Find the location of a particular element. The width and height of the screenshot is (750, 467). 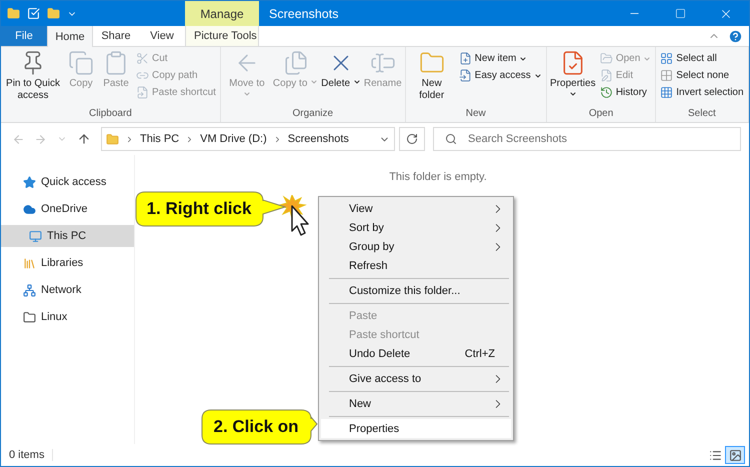

edit-file-icon is located at coordinates (606, 75).